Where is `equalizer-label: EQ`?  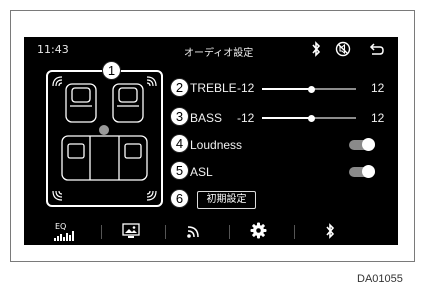 equalizer-label: EQ is located at coordinates (61, 226).